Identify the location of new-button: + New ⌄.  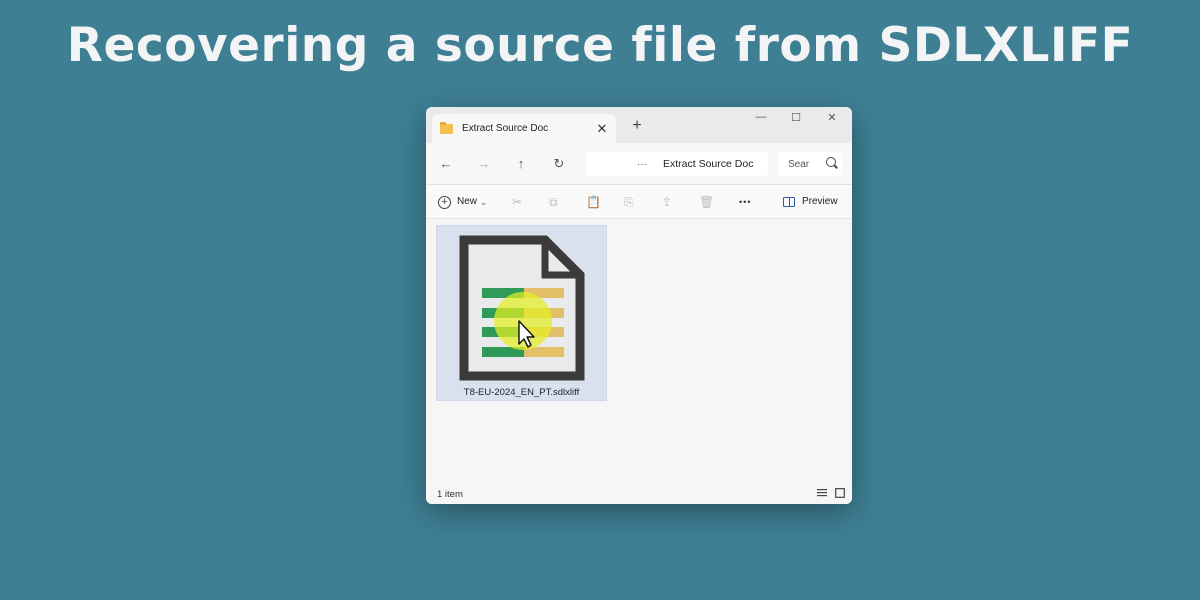
(463, 202).